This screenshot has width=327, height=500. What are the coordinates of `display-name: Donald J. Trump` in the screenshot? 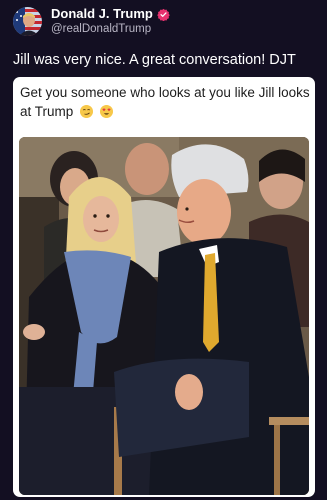 It's located at (102, 14).